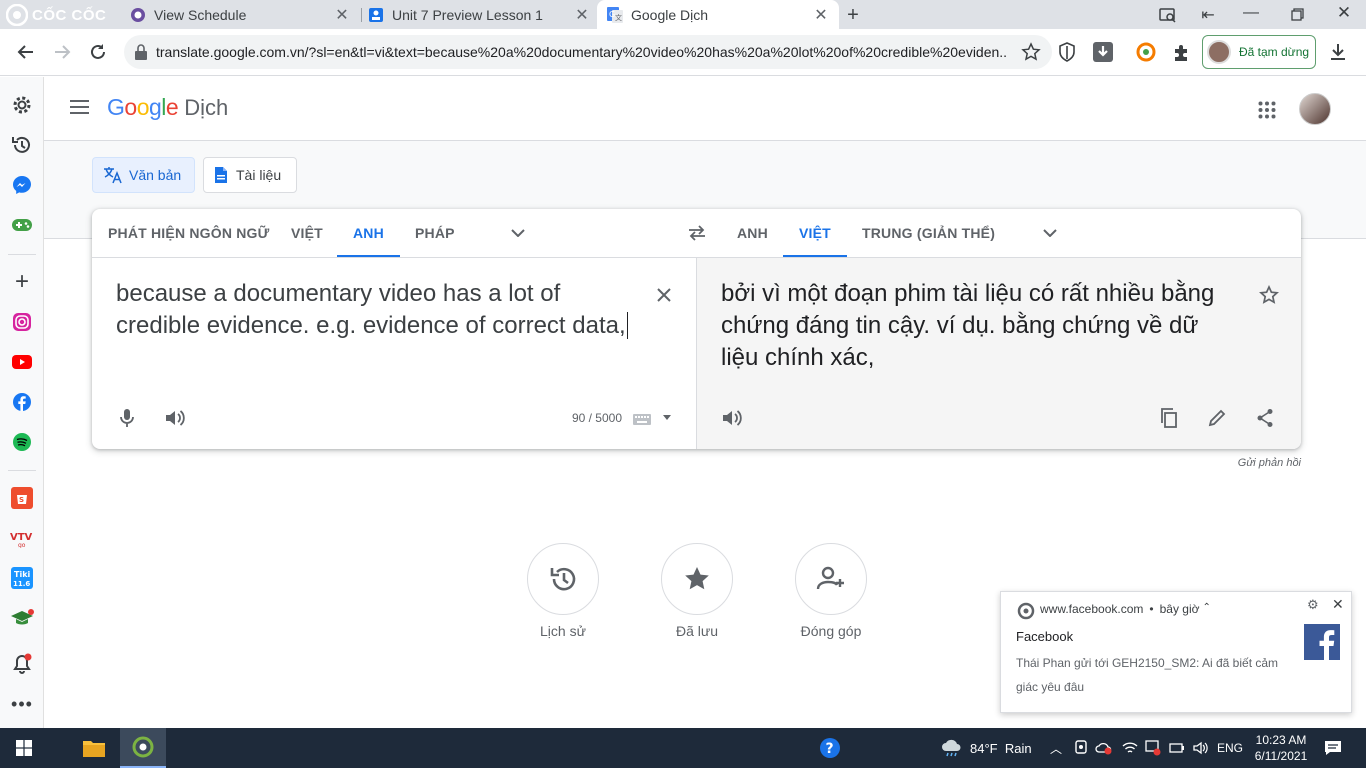 This screenshot has width=1366, height=768. I want to click on minimize-button: —, so click(1251, 14).